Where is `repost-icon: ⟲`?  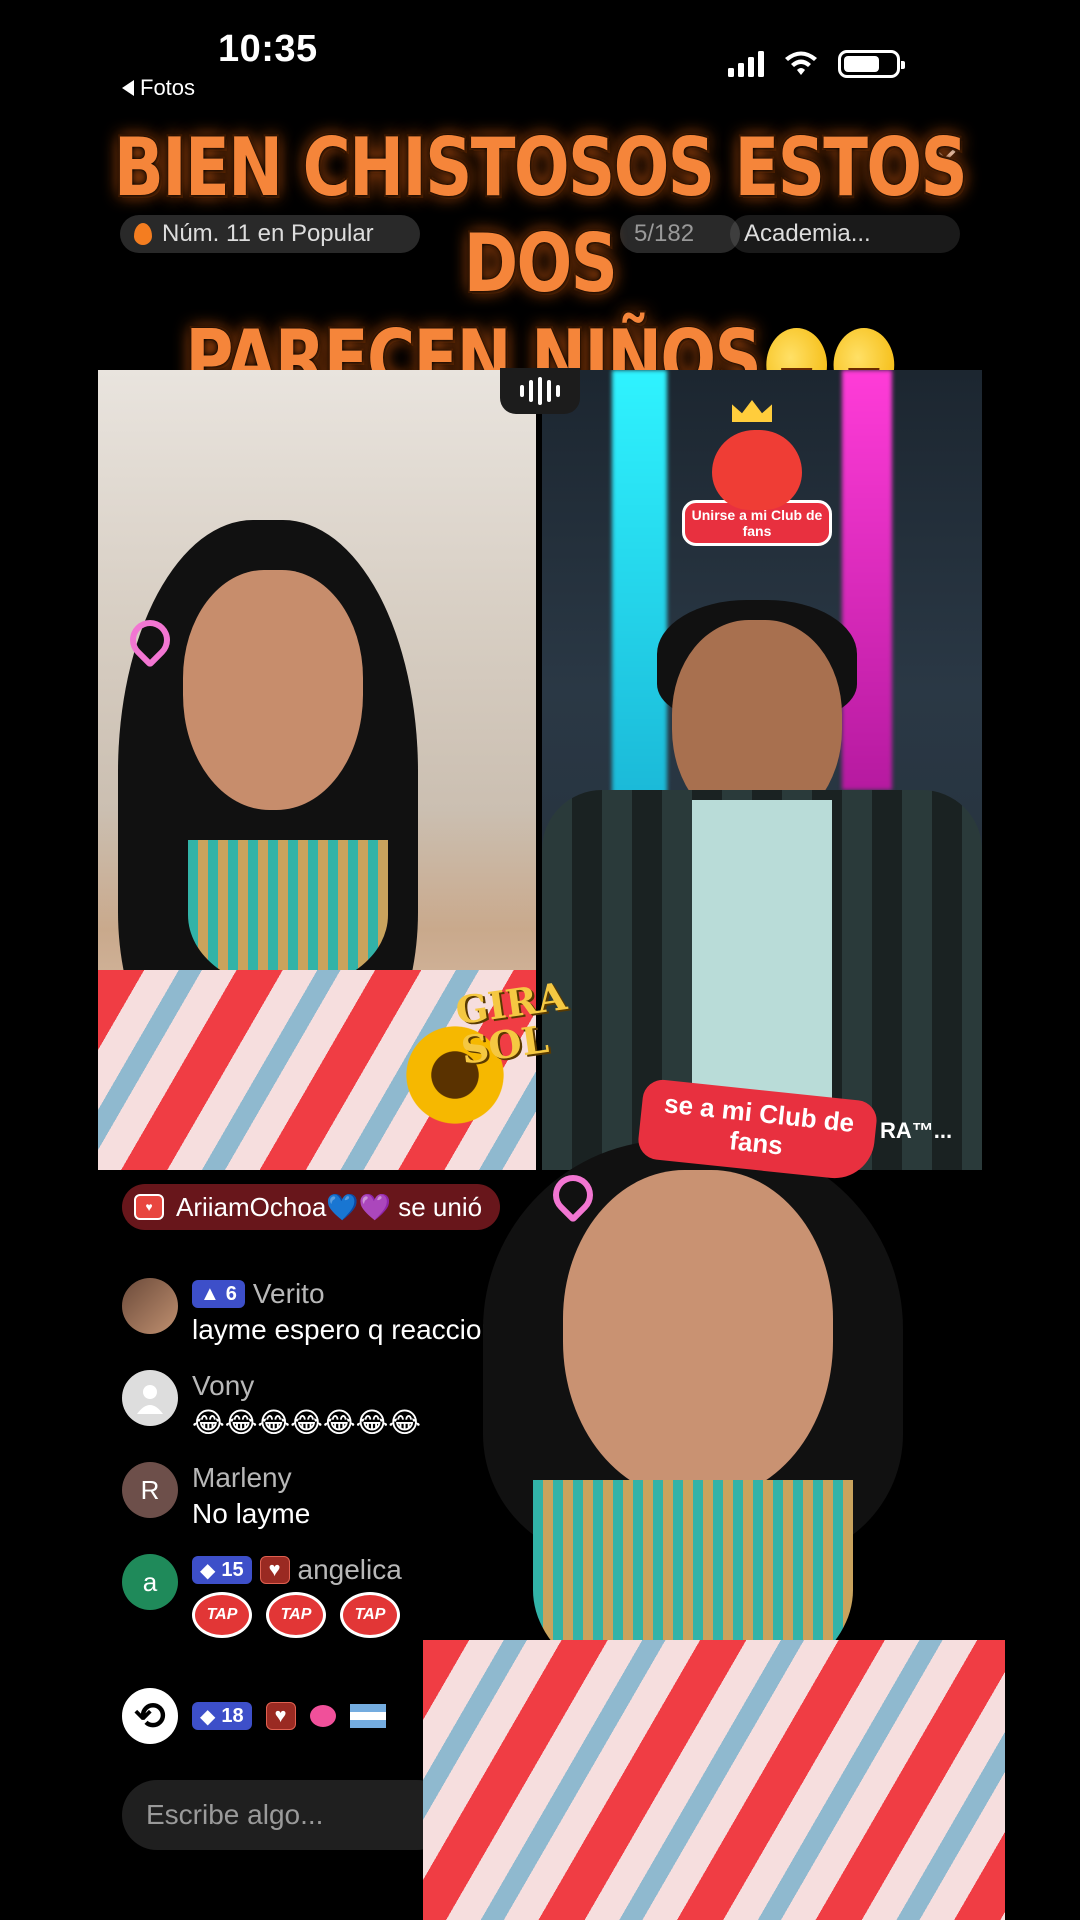 repost-icon: ⟲ is located at coordinates (150, 1716).